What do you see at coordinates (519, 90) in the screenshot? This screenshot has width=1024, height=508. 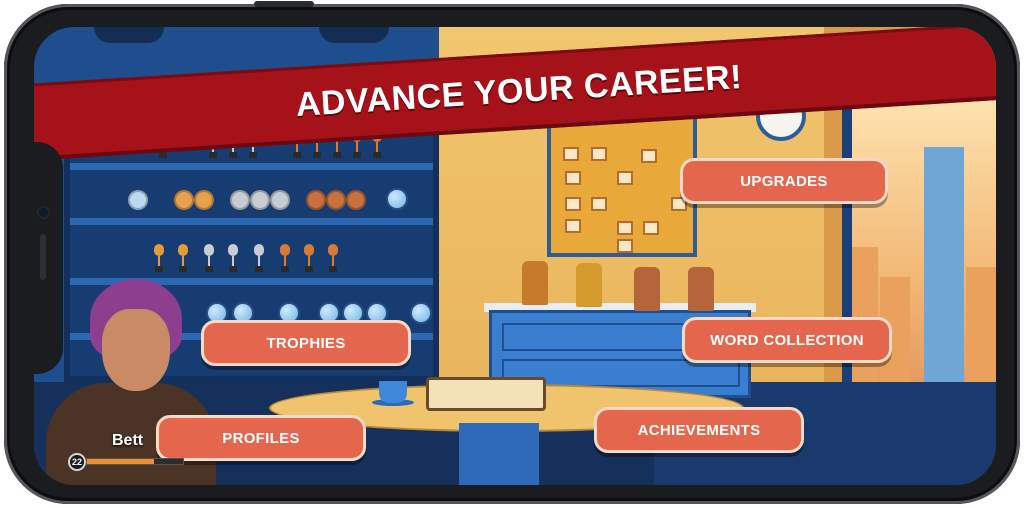 I see `banner-title: ADVANCE YOUR CAREER!` at bounding box center [519, 90].